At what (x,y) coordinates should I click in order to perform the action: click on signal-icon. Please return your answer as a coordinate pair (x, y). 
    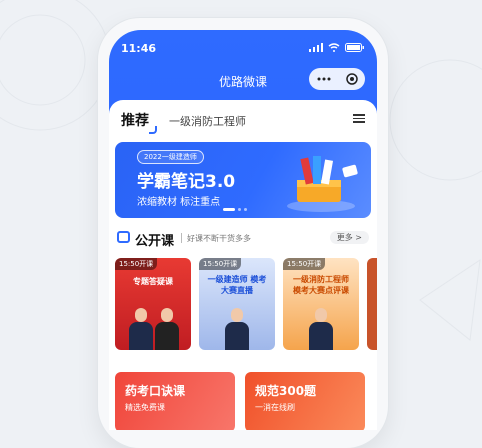
    Looking at the image, I should click on (316, 47).